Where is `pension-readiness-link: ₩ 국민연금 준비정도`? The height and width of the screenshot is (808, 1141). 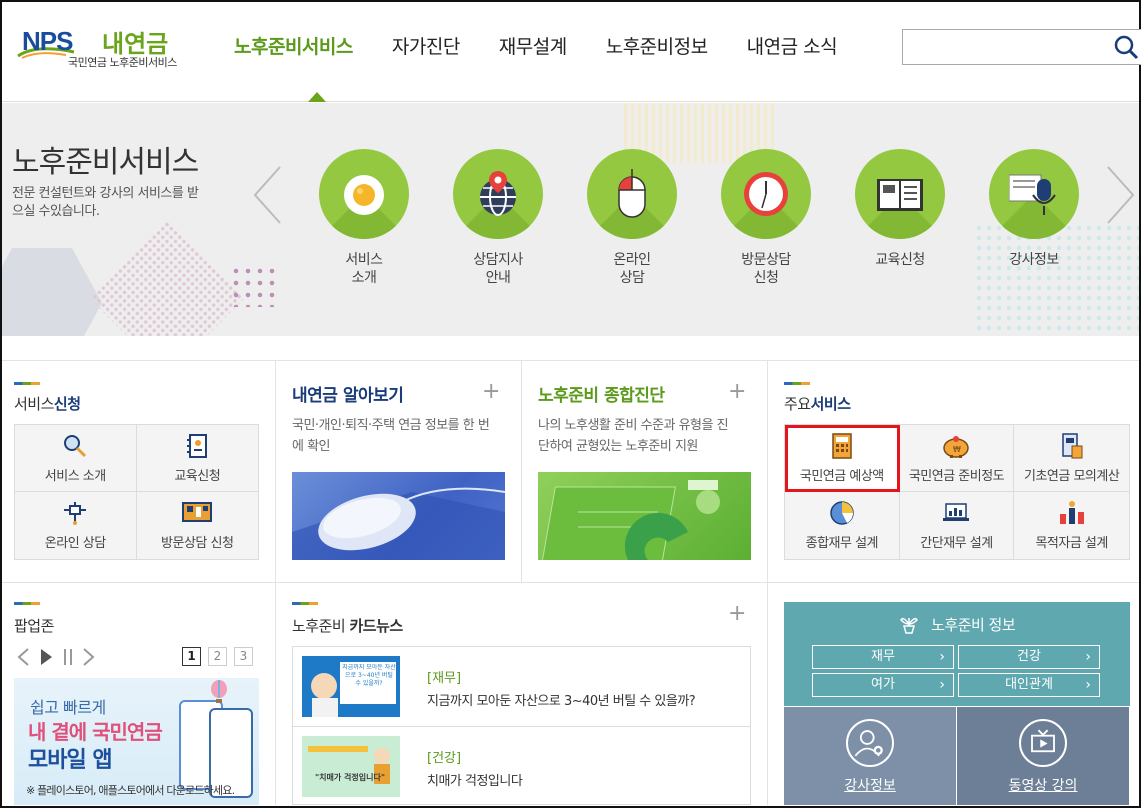 pension-readiness-link: ₩ 국민연금 준비정도 is located at coordinates (957, 458).